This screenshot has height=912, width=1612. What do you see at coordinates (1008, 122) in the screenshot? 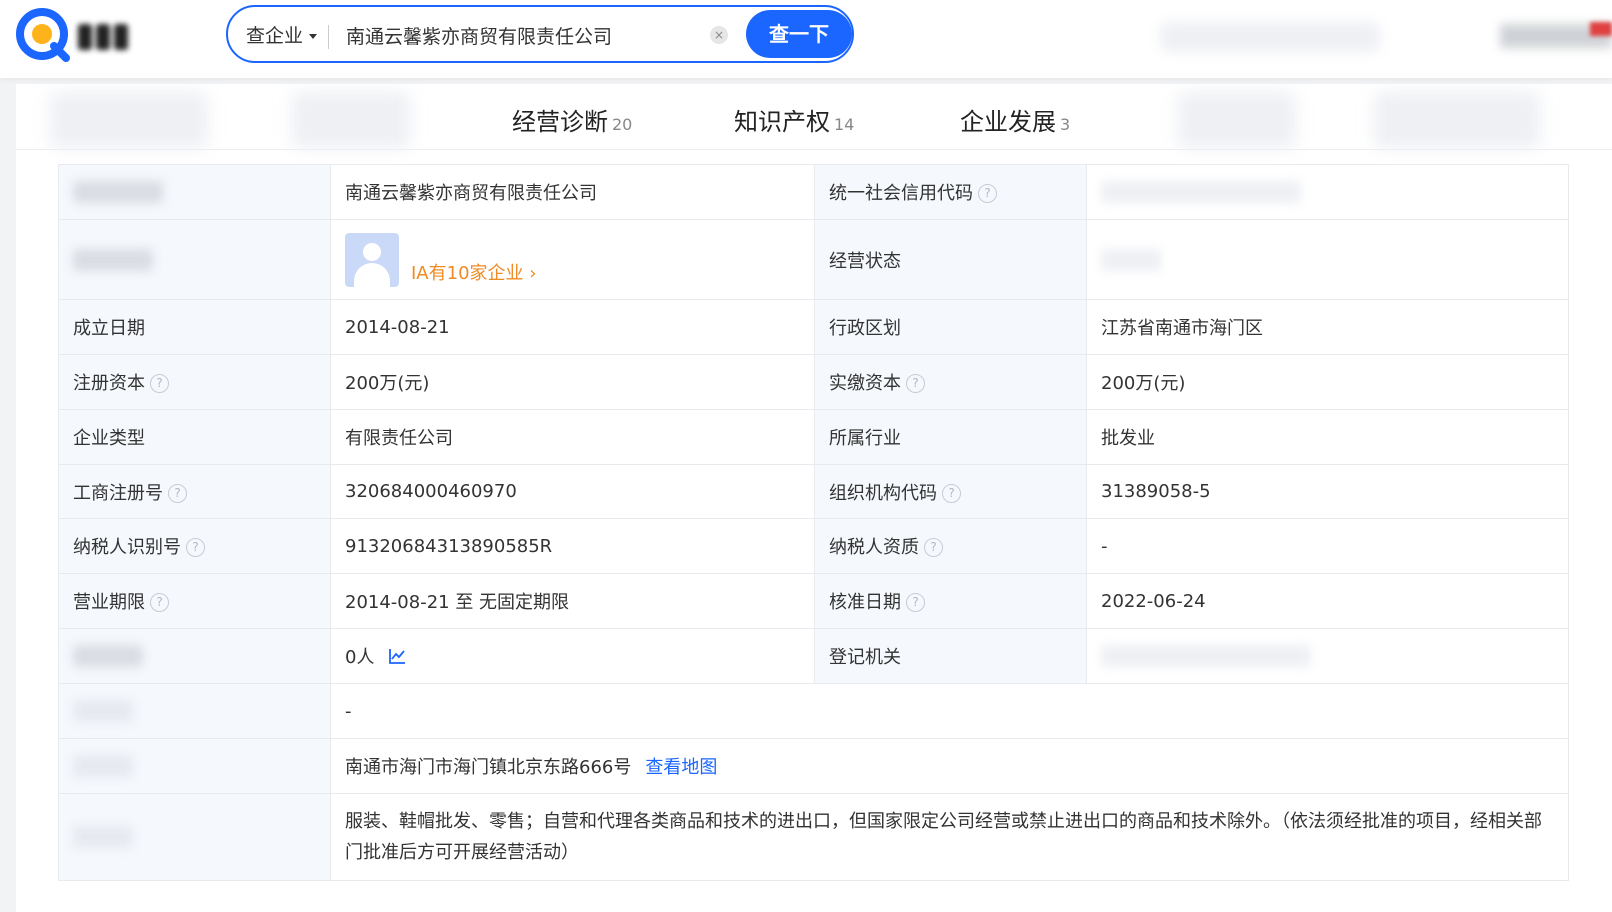
I see `tab-label: 企业发展` at bounding box center [1008, 122].